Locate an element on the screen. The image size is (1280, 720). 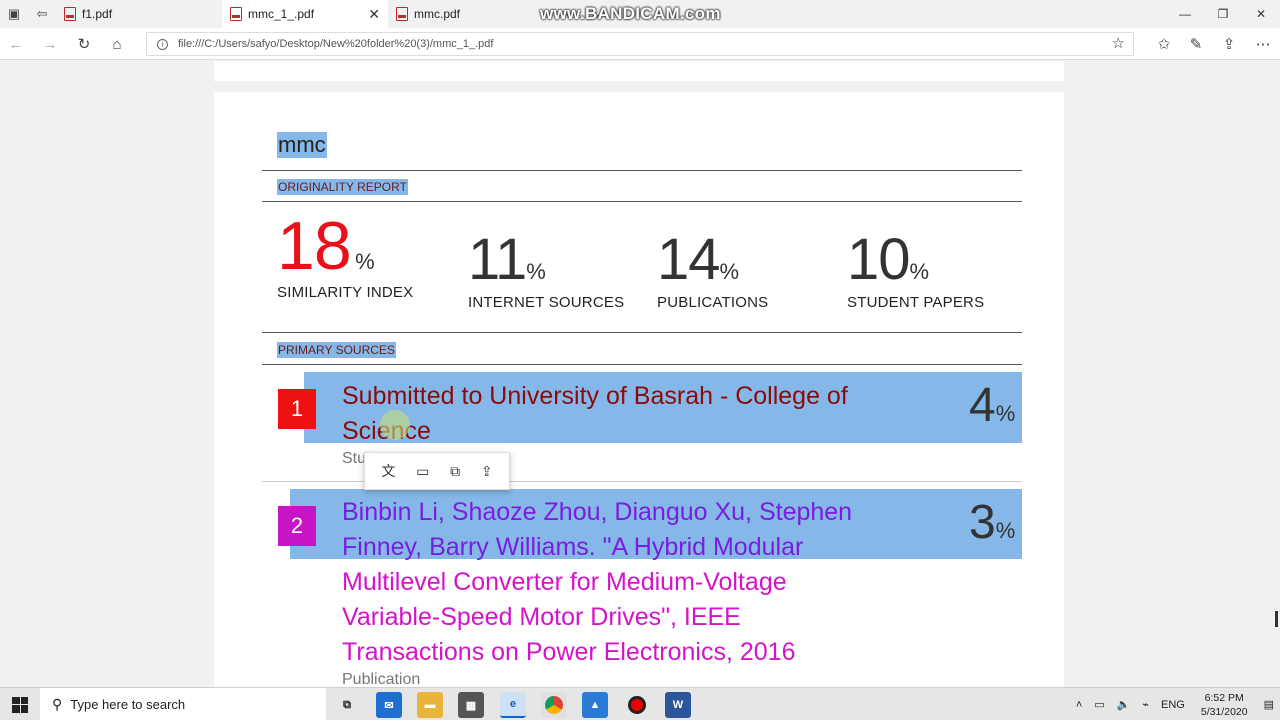
source-title-line: Transactions on Power Electronics, 2016 is located at coordinates (569, 652).